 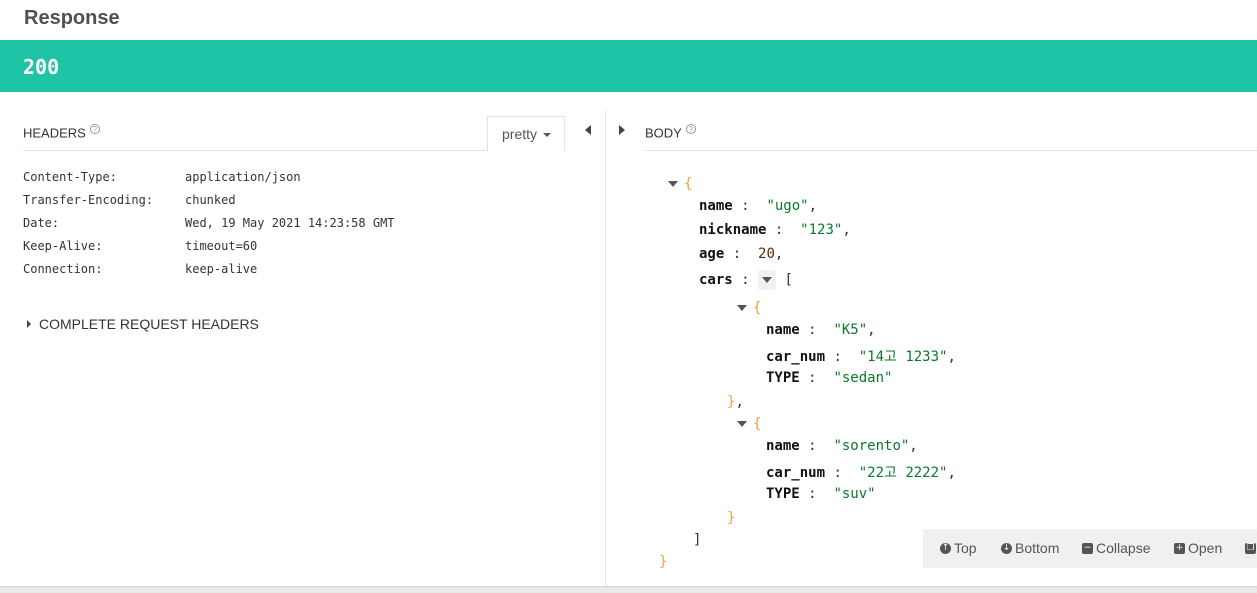 What do you see at coordinates (243, 177) in the screenshot?
I see `header-value: application/json` at bounding box center [243, 177].